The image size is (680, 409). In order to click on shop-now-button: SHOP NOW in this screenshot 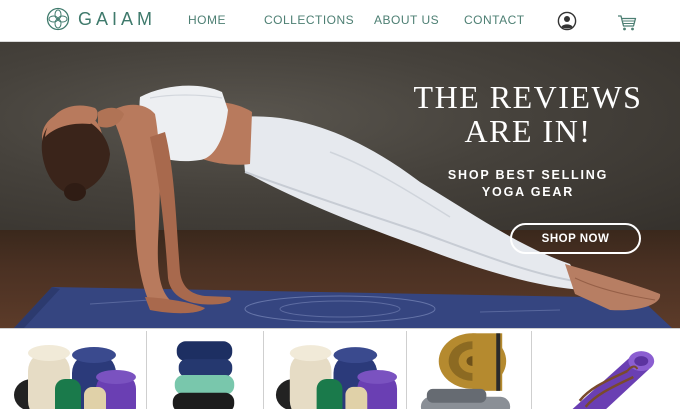, I will do `click(575, 238)`.